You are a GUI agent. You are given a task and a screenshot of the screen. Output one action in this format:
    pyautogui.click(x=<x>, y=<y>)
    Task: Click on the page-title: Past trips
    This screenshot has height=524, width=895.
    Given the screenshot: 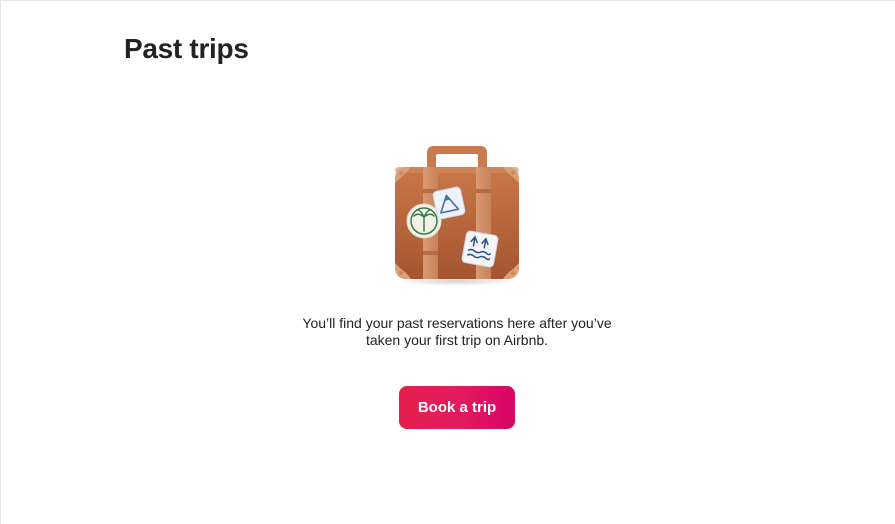 What is the action you would take?
    pyautogui.click(x=186, y=48)
    